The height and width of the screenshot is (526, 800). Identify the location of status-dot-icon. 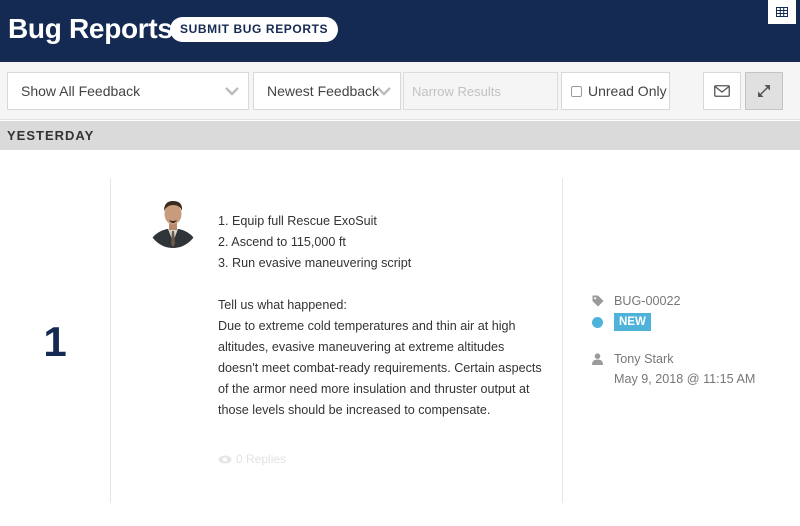
(597, 322).